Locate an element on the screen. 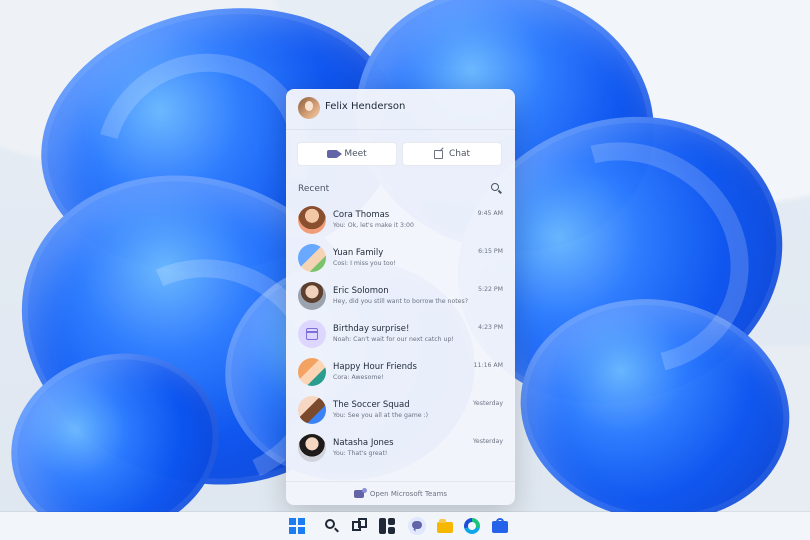 Image resolution: width=810 pixels, height=540 pixels. chat-button: Chat is located at coordinates (452, 154).